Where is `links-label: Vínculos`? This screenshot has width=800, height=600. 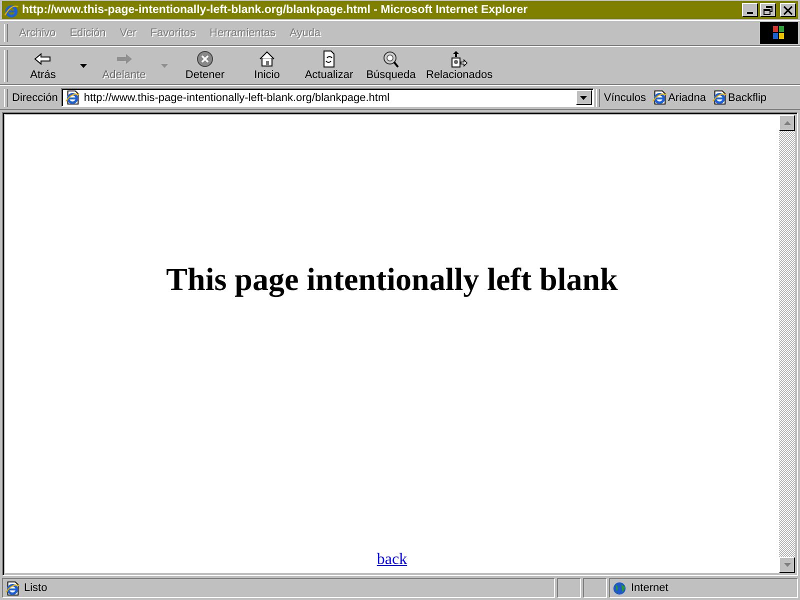
links-label: Vínculos is located at coordinates (625, 98).